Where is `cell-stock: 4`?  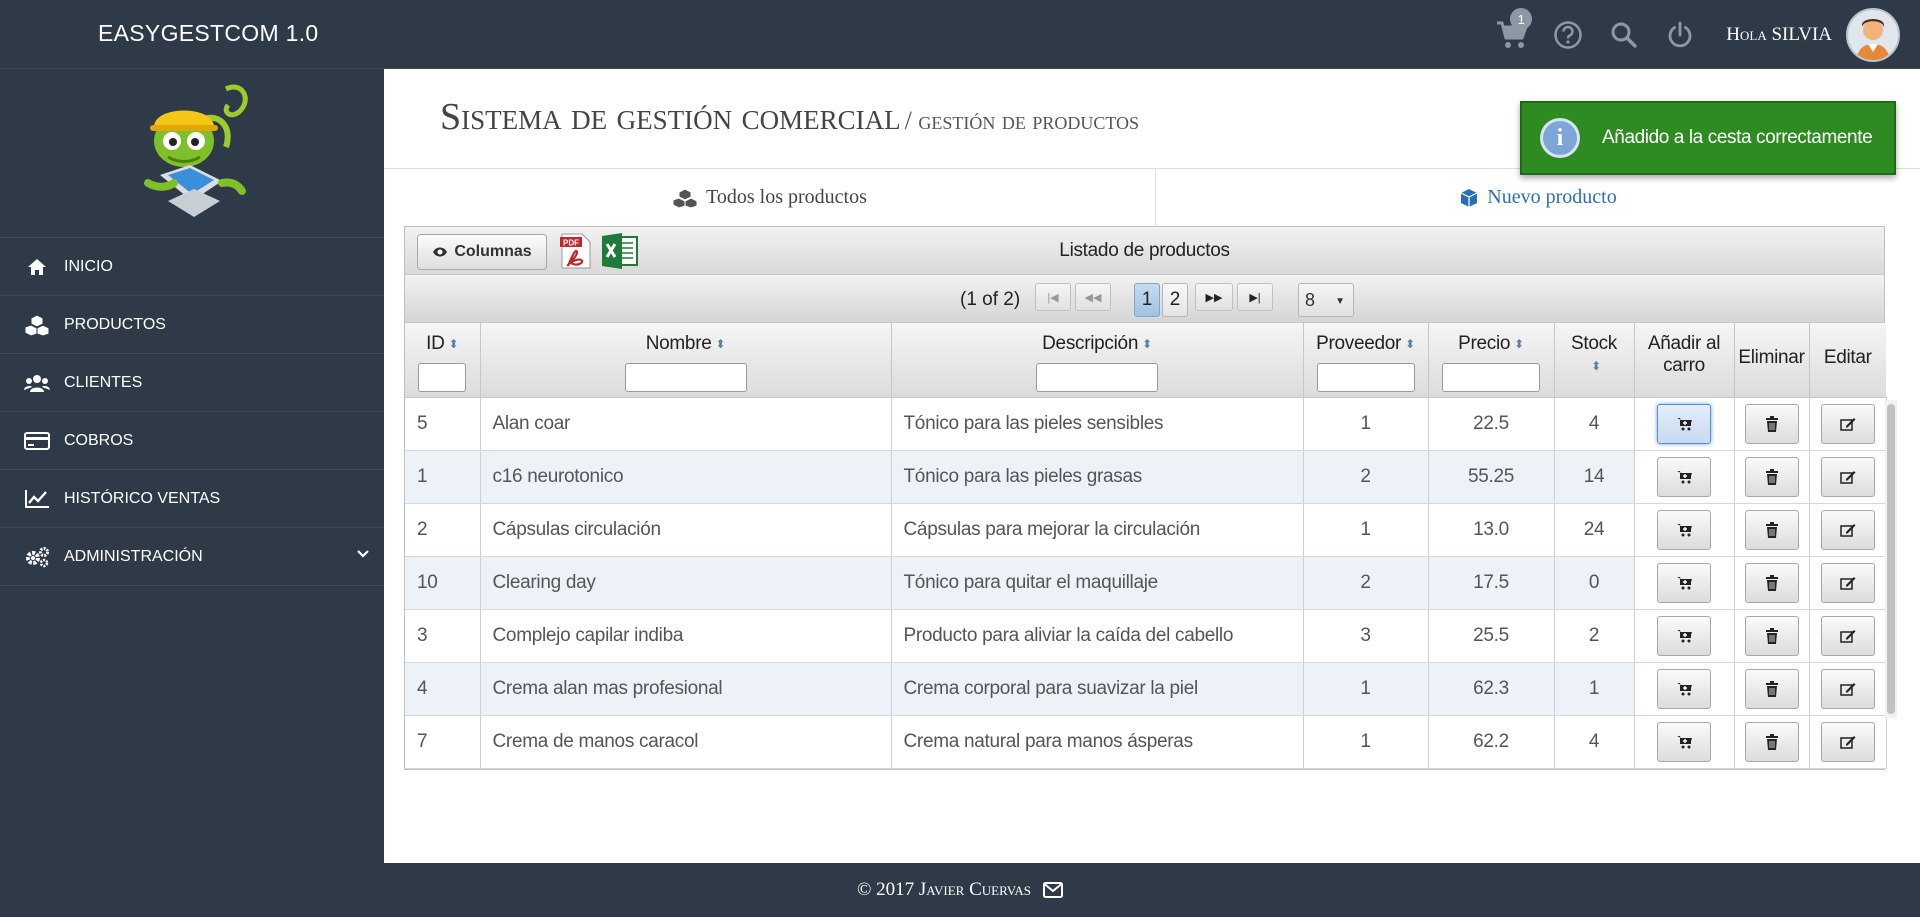
cell-stock: 4 is located at coordinates (1594, 424).